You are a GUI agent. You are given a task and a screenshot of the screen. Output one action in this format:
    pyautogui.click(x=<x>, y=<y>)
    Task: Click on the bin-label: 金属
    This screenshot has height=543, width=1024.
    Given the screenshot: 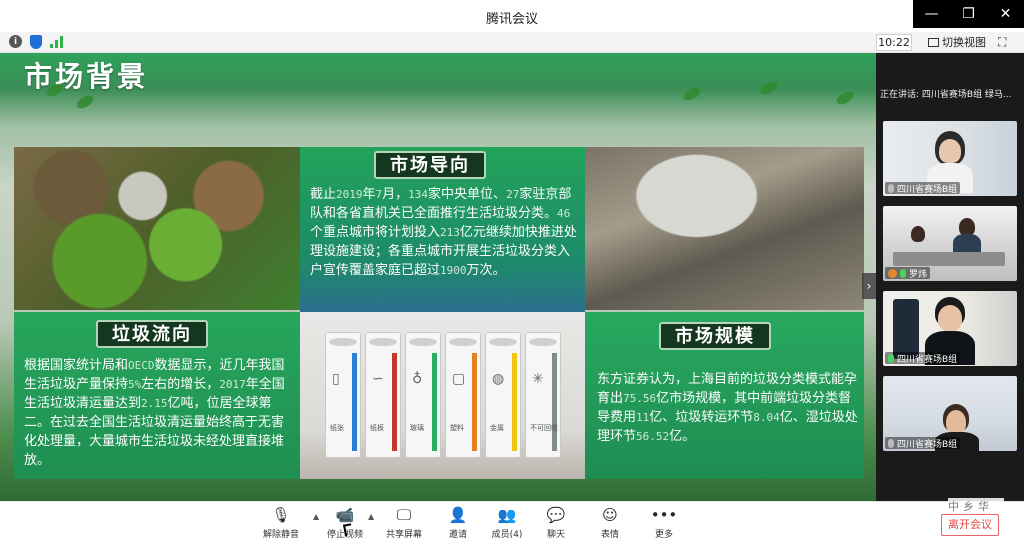 What is the action you would take?
    pyautogui.click(x=497, y=428)
    